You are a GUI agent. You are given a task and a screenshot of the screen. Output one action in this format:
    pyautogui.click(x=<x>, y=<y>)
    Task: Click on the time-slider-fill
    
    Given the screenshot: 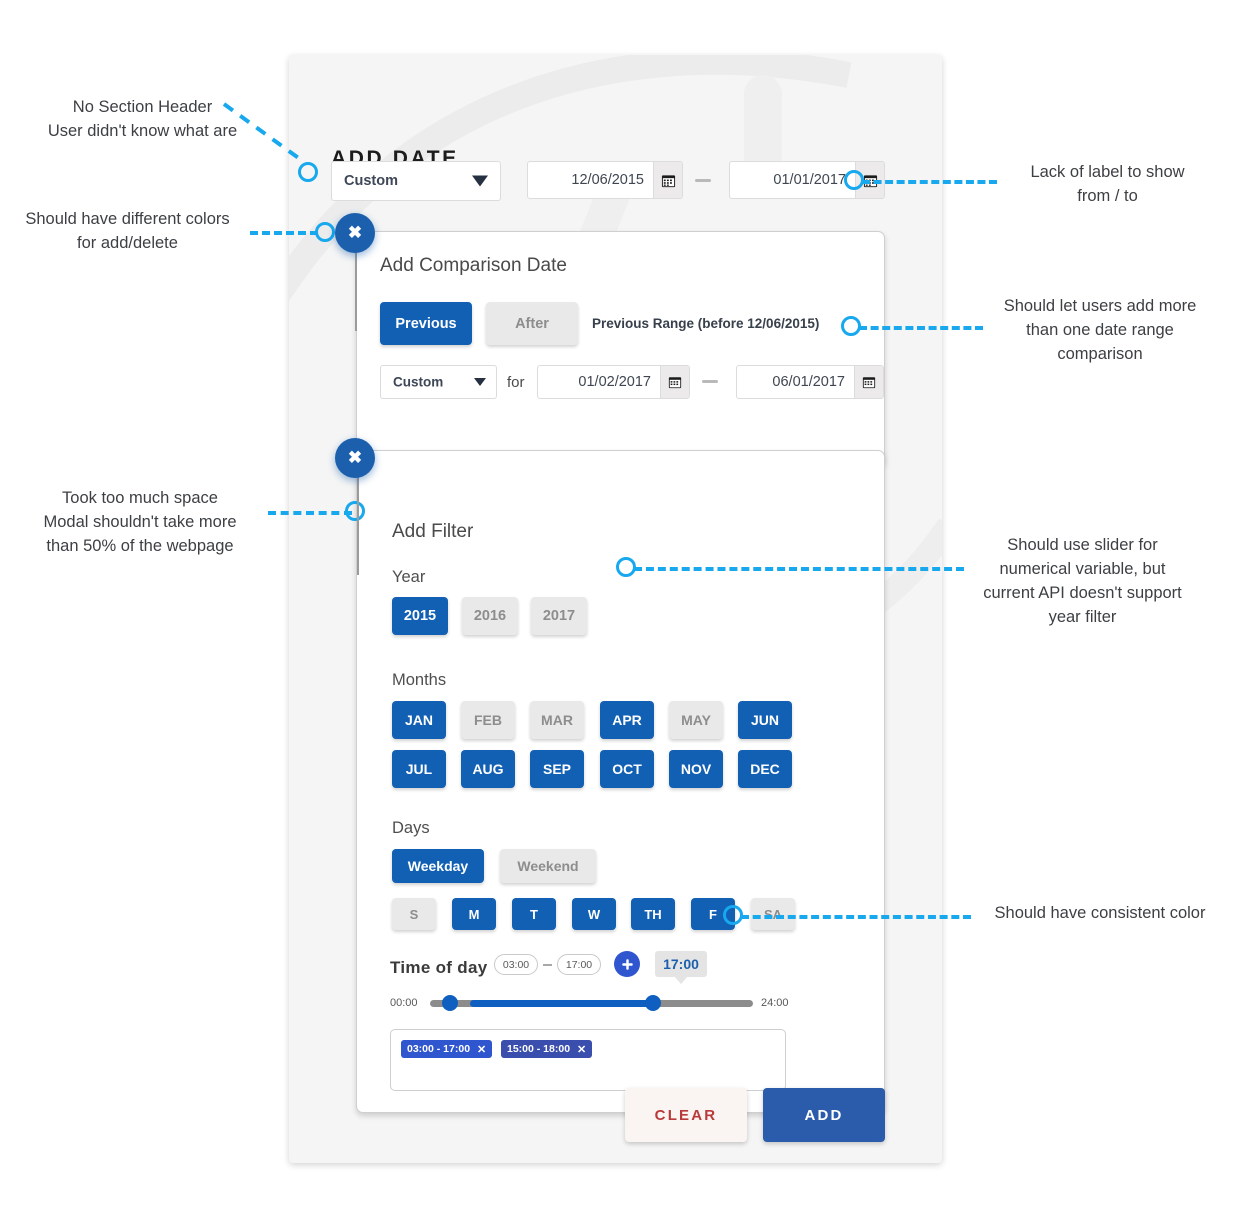 What is the action you would take?
    pyautogui.click(x=564, y=1003)
    